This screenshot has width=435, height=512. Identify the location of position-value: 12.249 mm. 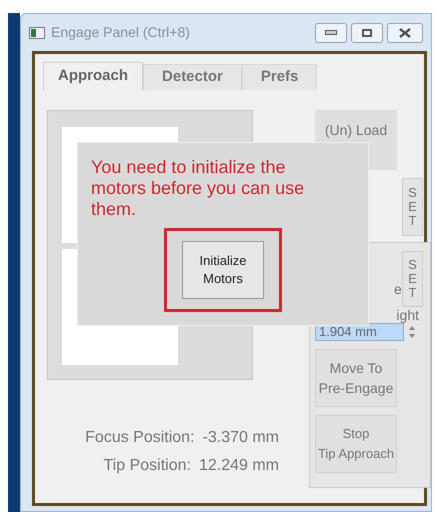
(238, 466).